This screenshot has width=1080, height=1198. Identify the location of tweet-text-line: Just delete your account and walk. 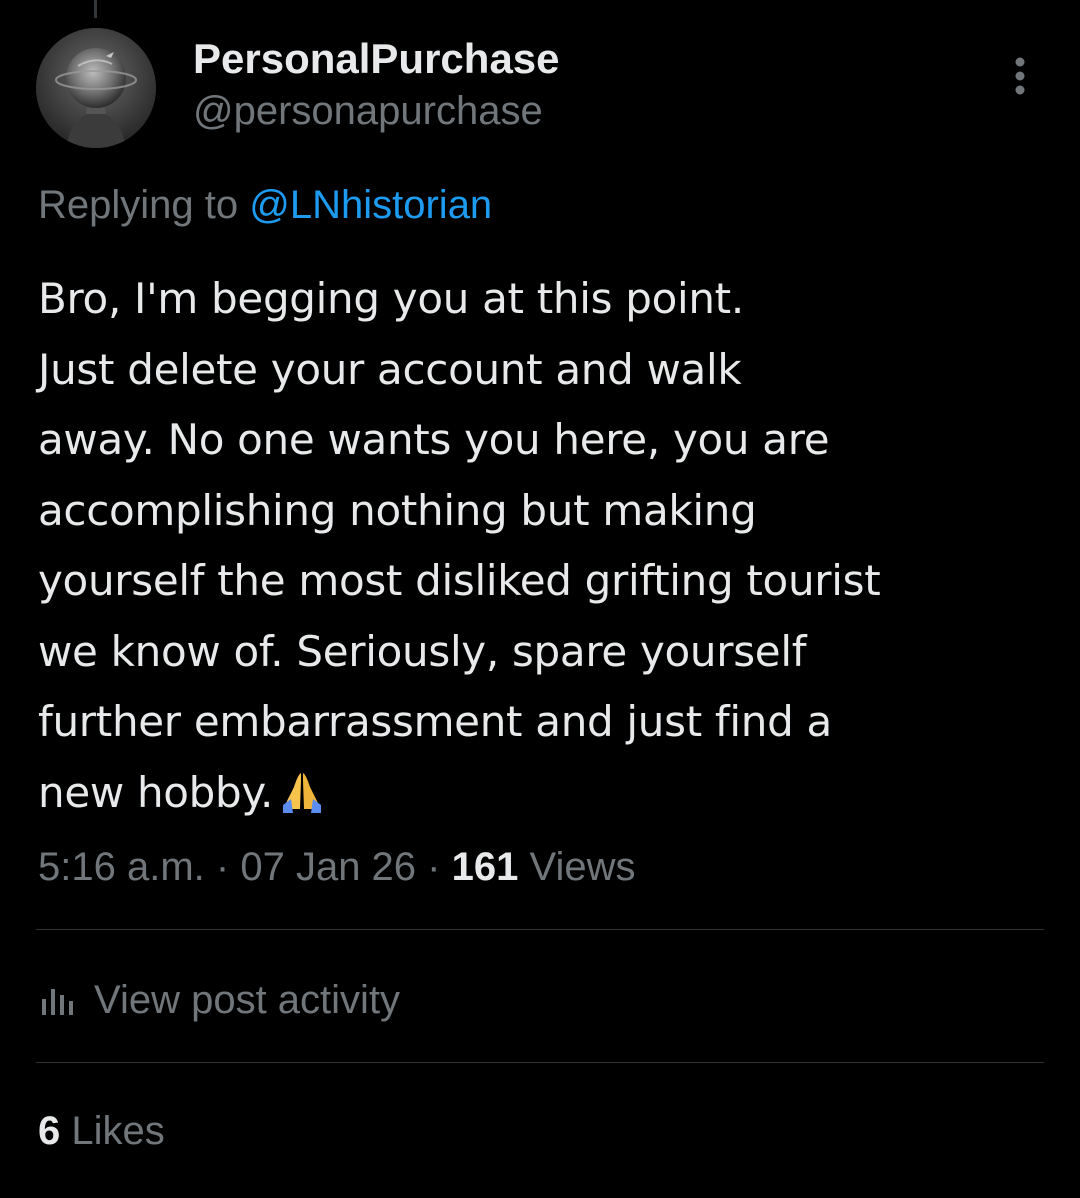
(390, 369).